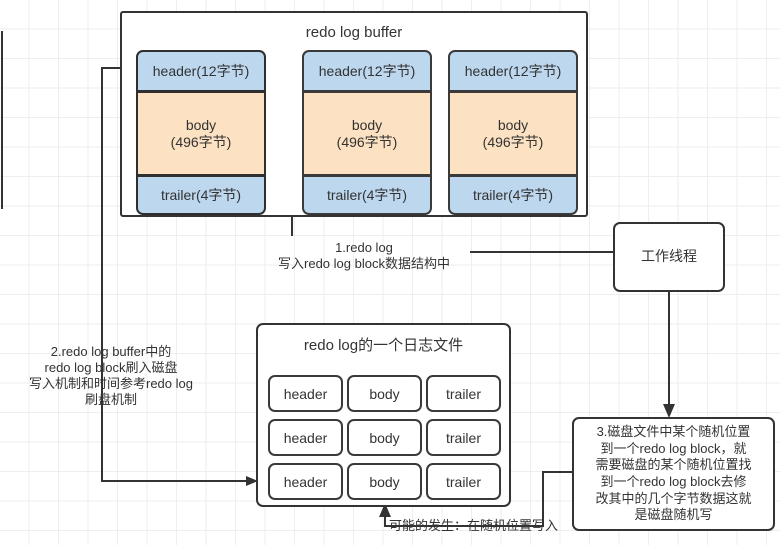  What do you see at coordinates (305, 393) in the screenshot?
I see `logfile-row0-header: header` at bounding box center [305, 393].